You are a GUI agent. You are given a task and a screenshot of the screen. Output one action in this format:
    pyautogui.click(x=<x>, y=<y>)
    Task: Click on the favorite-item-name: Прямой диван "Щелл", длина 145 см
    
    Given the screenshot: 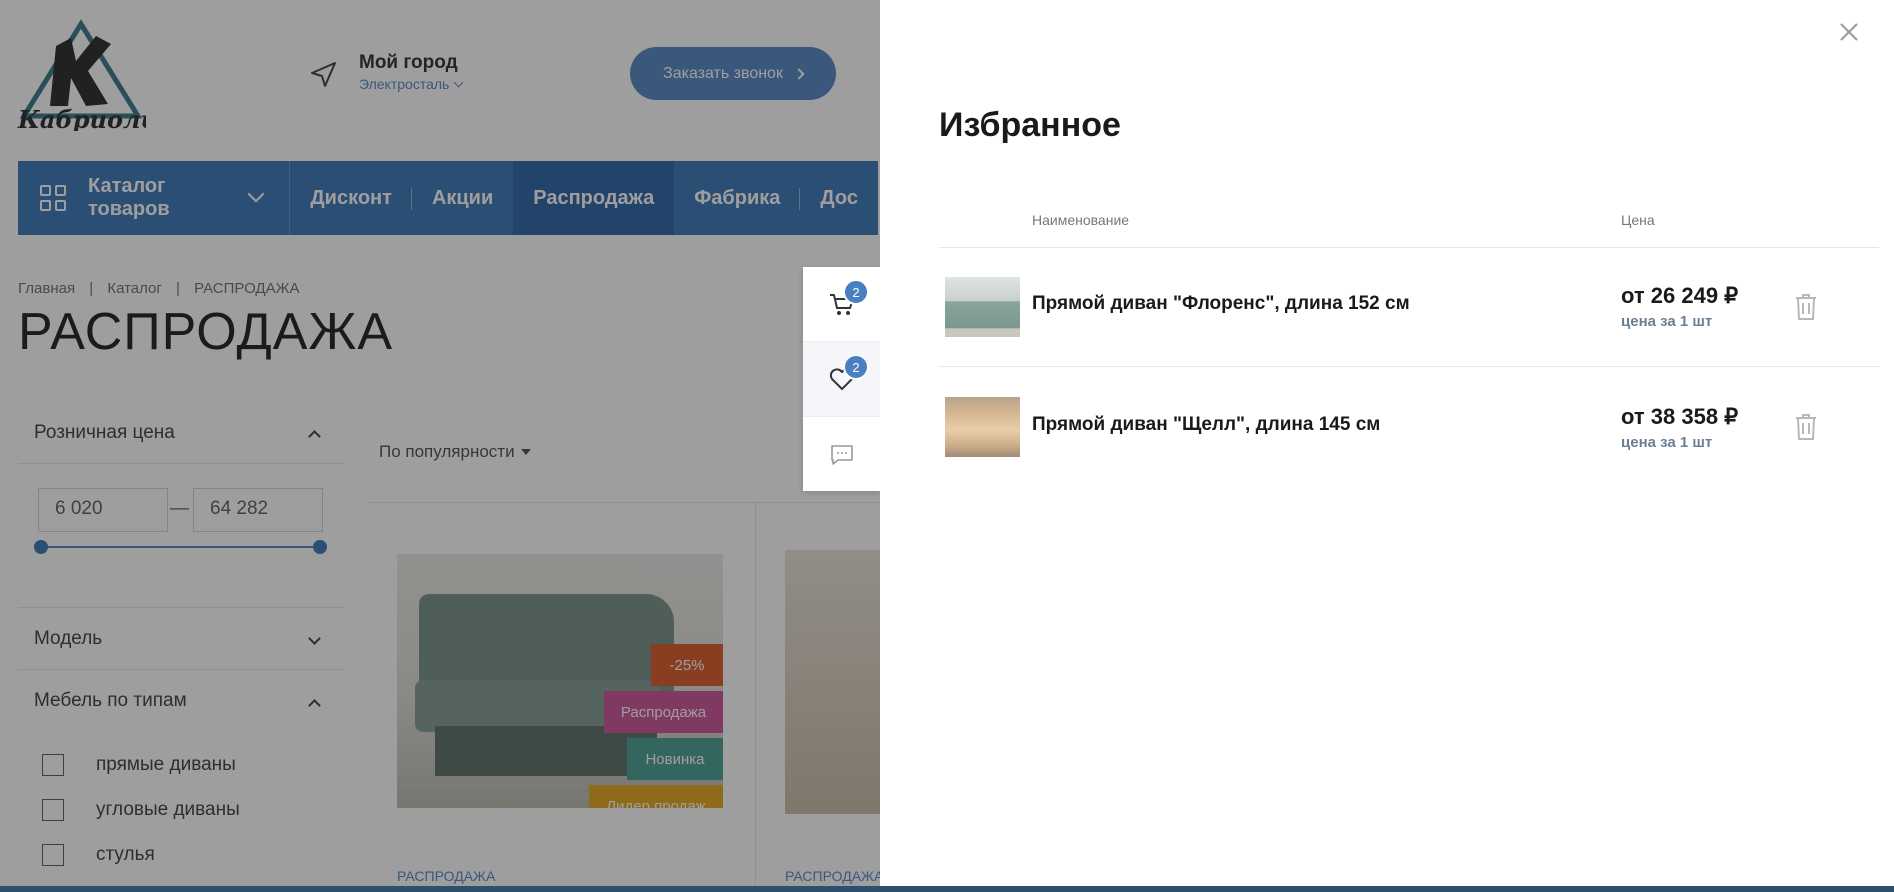 What is the action you would take?
    pyautogui.click(x=1206, y=425)
    